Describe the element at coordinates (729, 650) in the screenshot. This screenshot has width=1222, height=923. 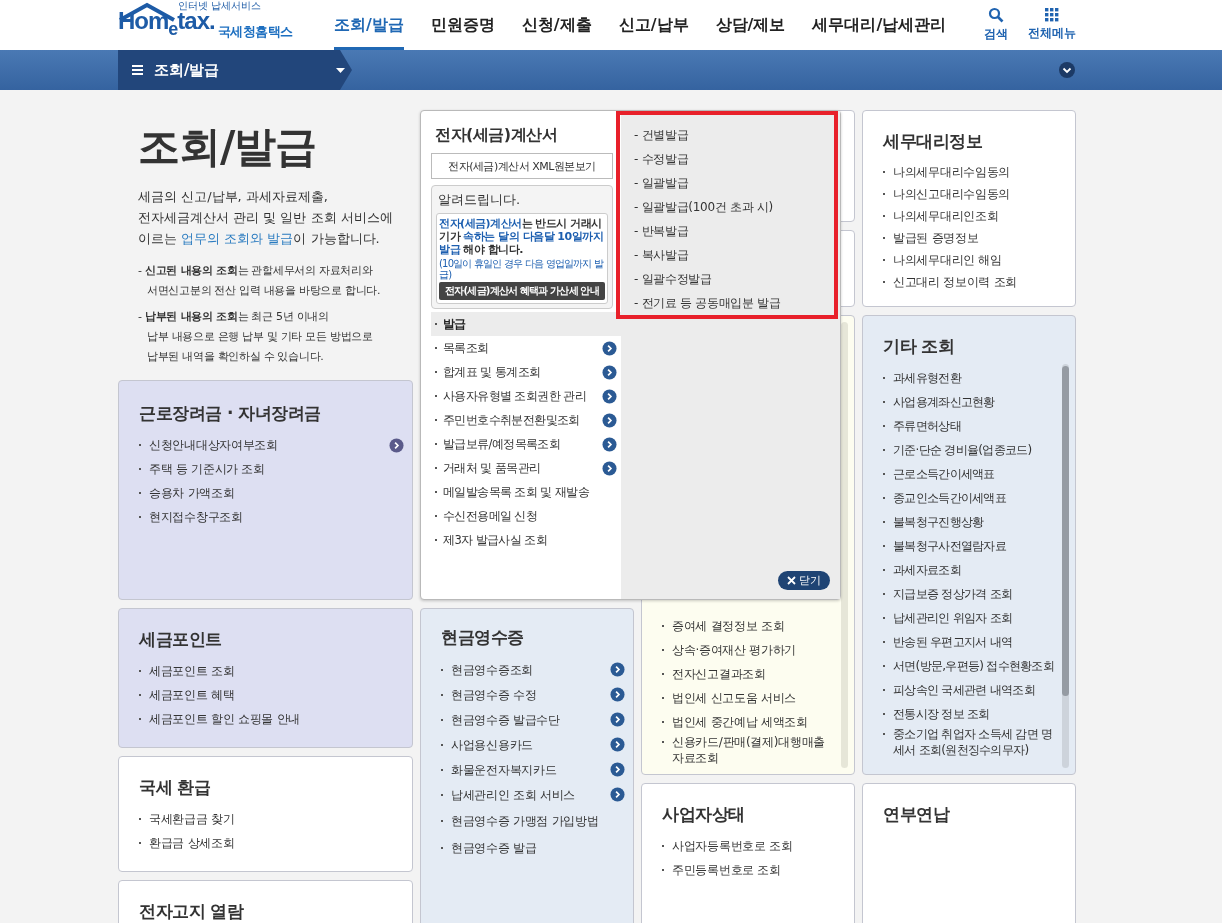
I see `card-link: 상속·증여재산 평가하기` at that location.